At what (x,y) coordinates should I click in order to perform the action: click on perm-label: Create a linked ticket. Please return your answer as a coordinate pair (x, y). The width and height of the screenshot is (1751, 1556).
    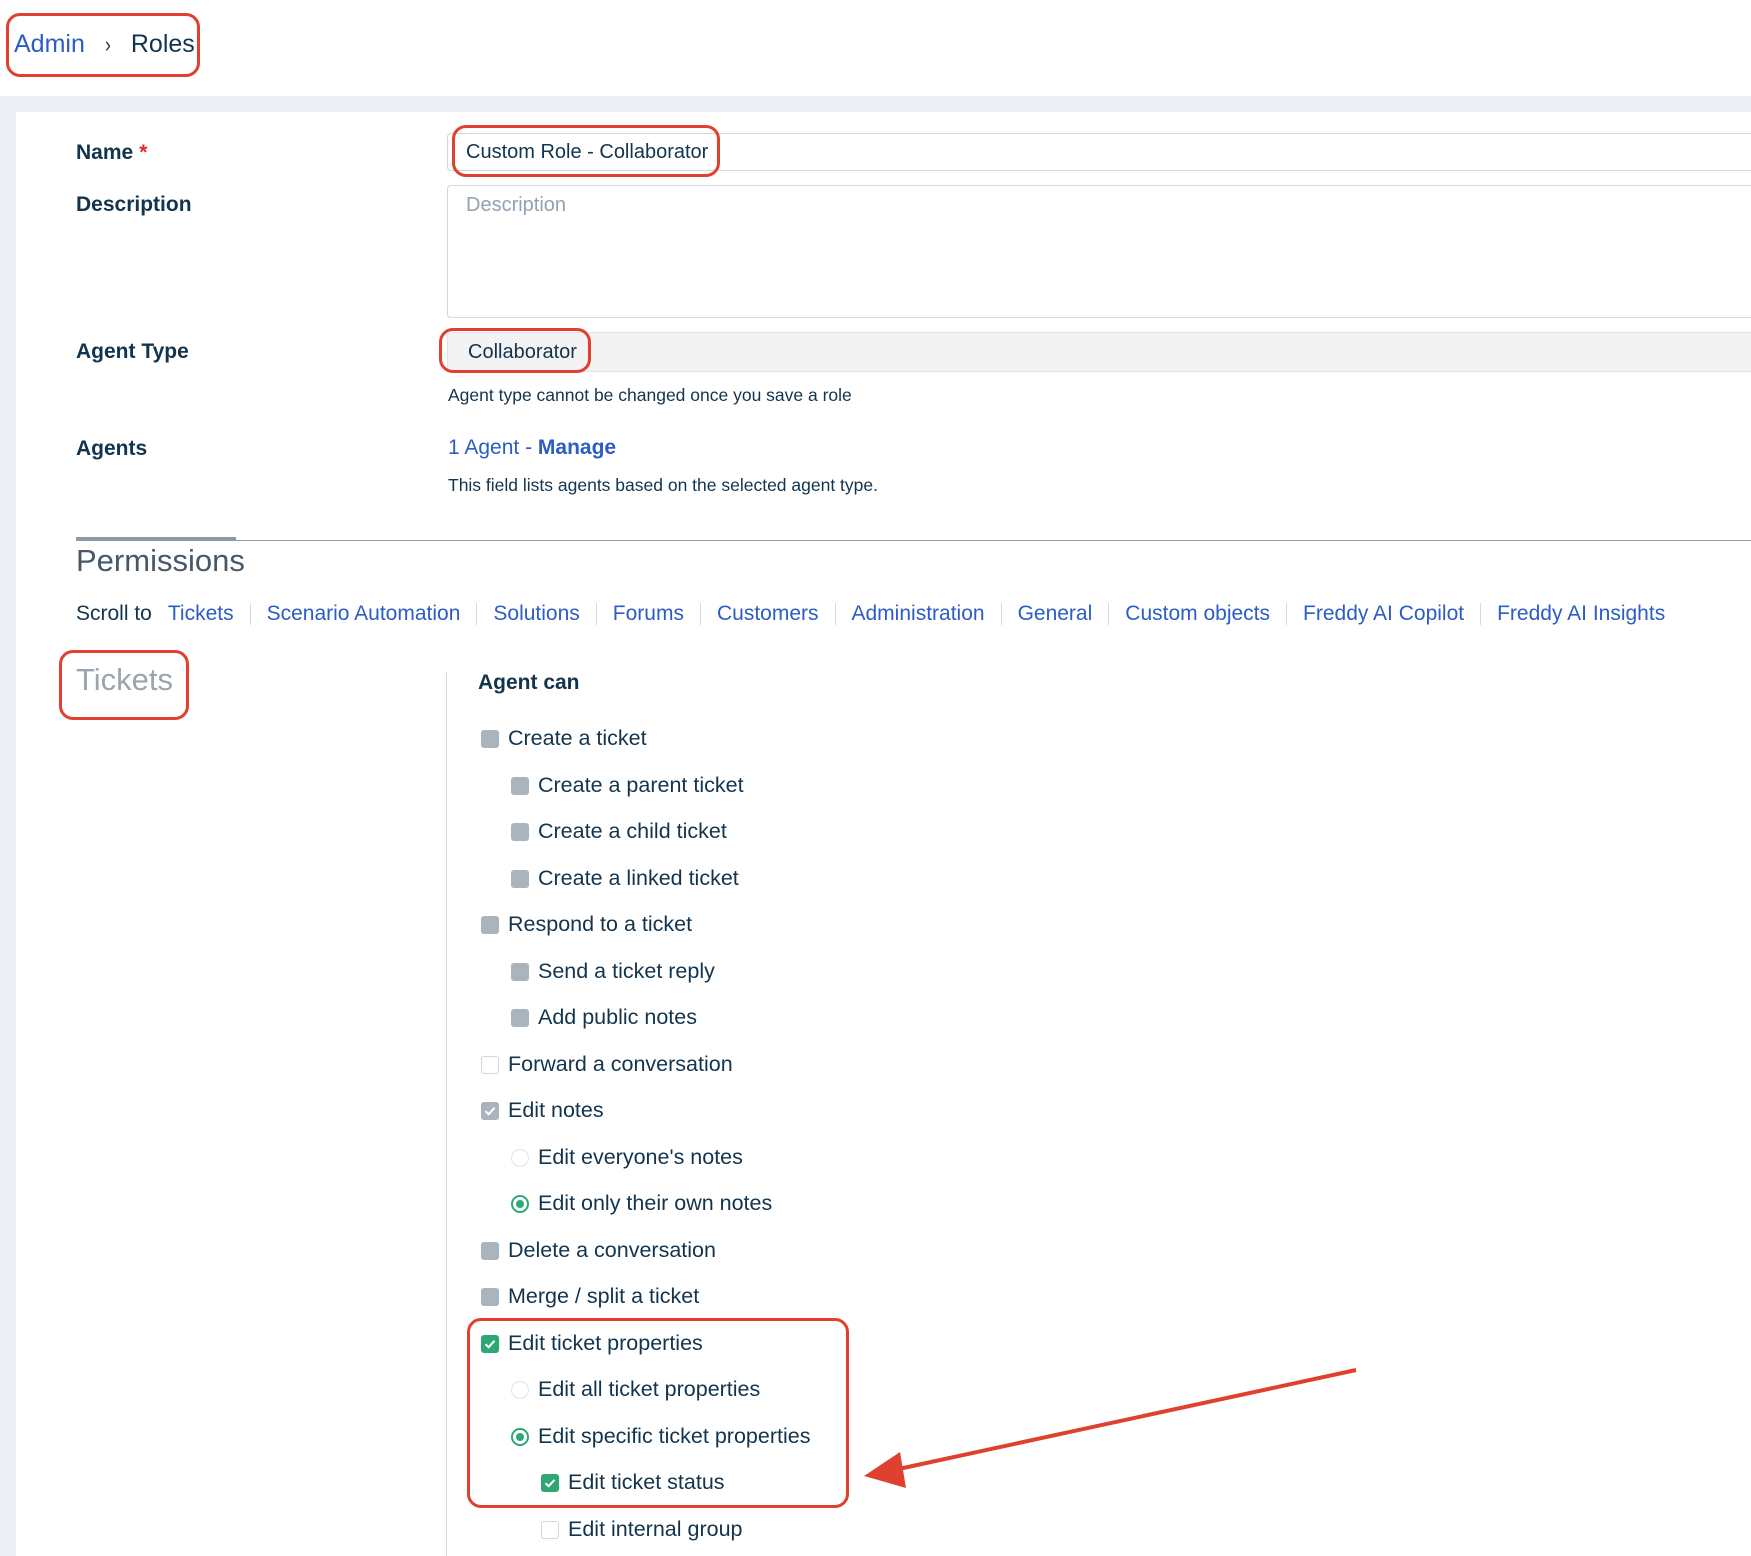
    Looking at the image, I should click on (638, 878).